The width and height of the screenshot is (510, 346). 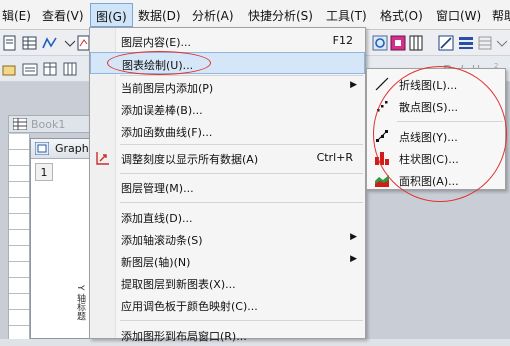 What do you see at coordinates (486, 43) in the screenshot?
I see `grid-settings-icon` at bounding box center [486, 43].